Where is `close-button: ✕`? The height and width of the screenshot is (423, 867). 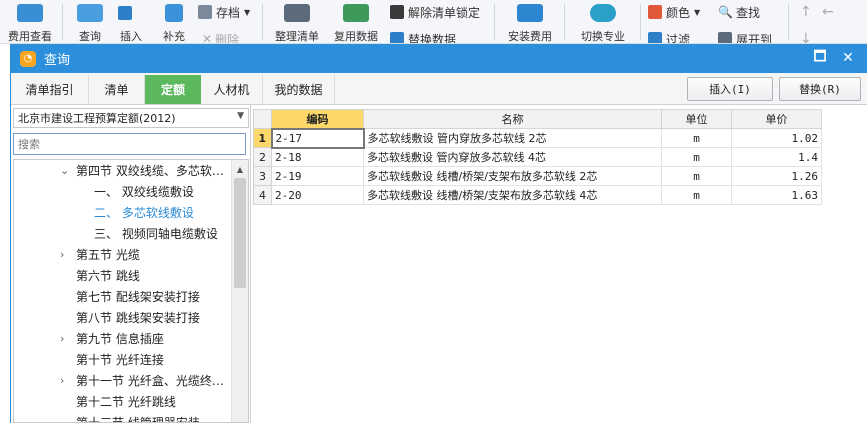
close-button: ✕ is located at coordinates (848, 58).